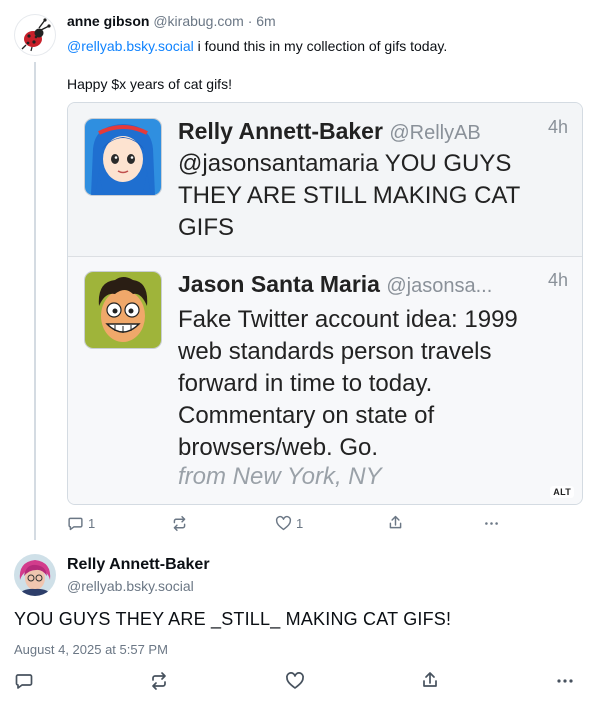 The height and width of the screenshot is (703, 597). What do you see at coordinates (91, 649) in the screenshot?
I see `post-timestamp: August 4, 2025 at 5:57 PM` at bounding box center [91, 649].